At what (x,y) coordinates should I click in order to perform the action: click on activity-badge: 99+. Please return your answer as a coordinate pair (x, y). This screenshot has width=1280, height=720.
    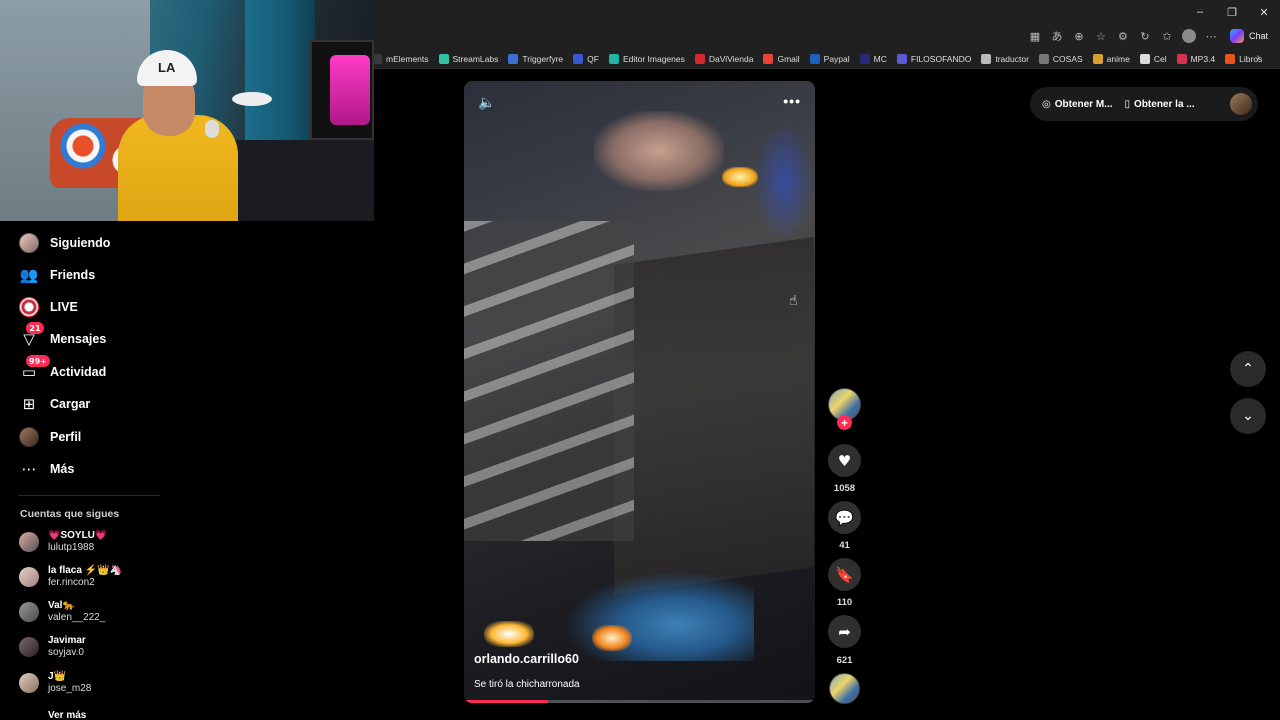
    Looking at the image, I should click on (38, 361).